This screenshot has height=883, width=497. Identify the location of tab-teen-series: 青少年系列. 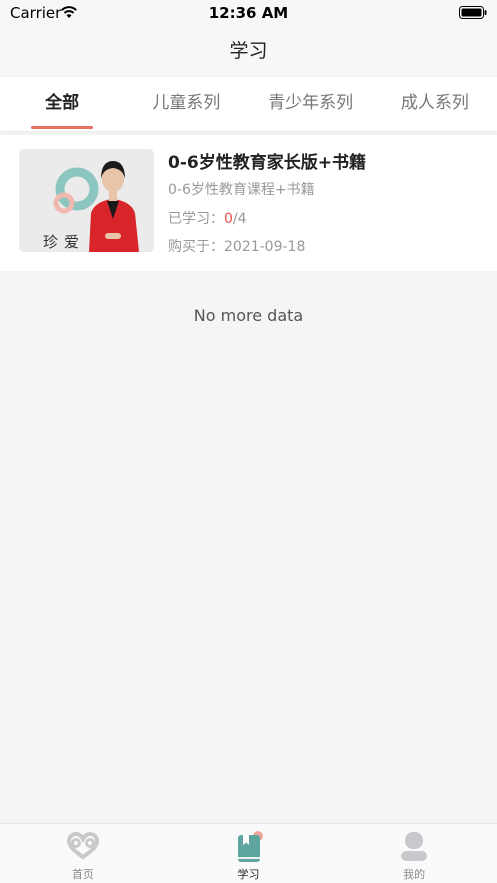
(311, 104).